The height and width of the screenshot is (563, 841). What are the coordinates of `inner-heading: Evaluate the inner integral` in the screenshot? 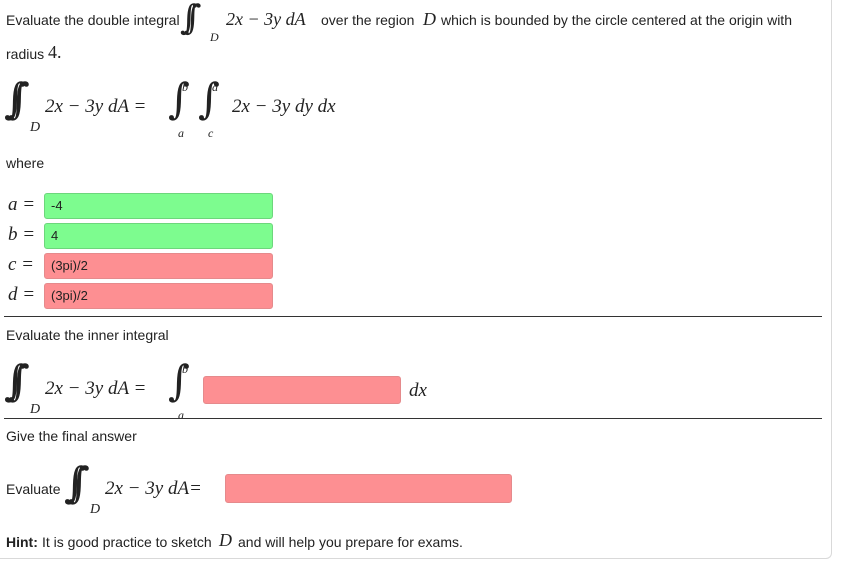 It's located at (87, 335).